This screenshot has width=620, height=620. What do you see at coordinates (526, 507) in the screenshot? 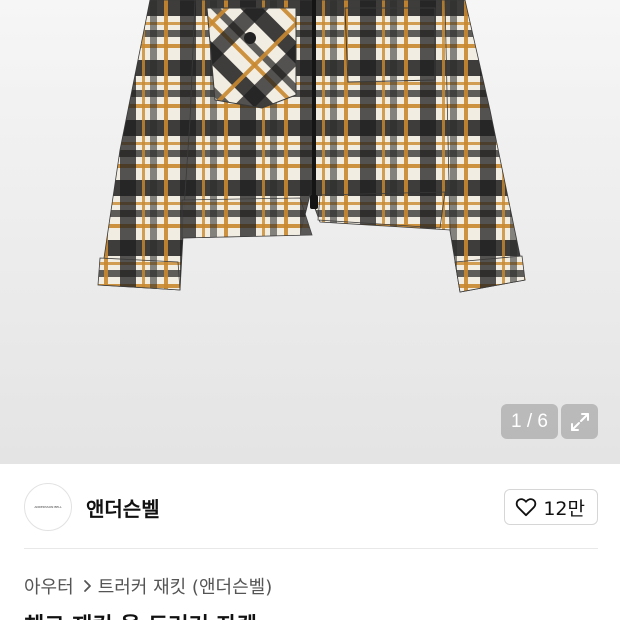
I see `heart-outline-icon` at bounding box center [526, 507].